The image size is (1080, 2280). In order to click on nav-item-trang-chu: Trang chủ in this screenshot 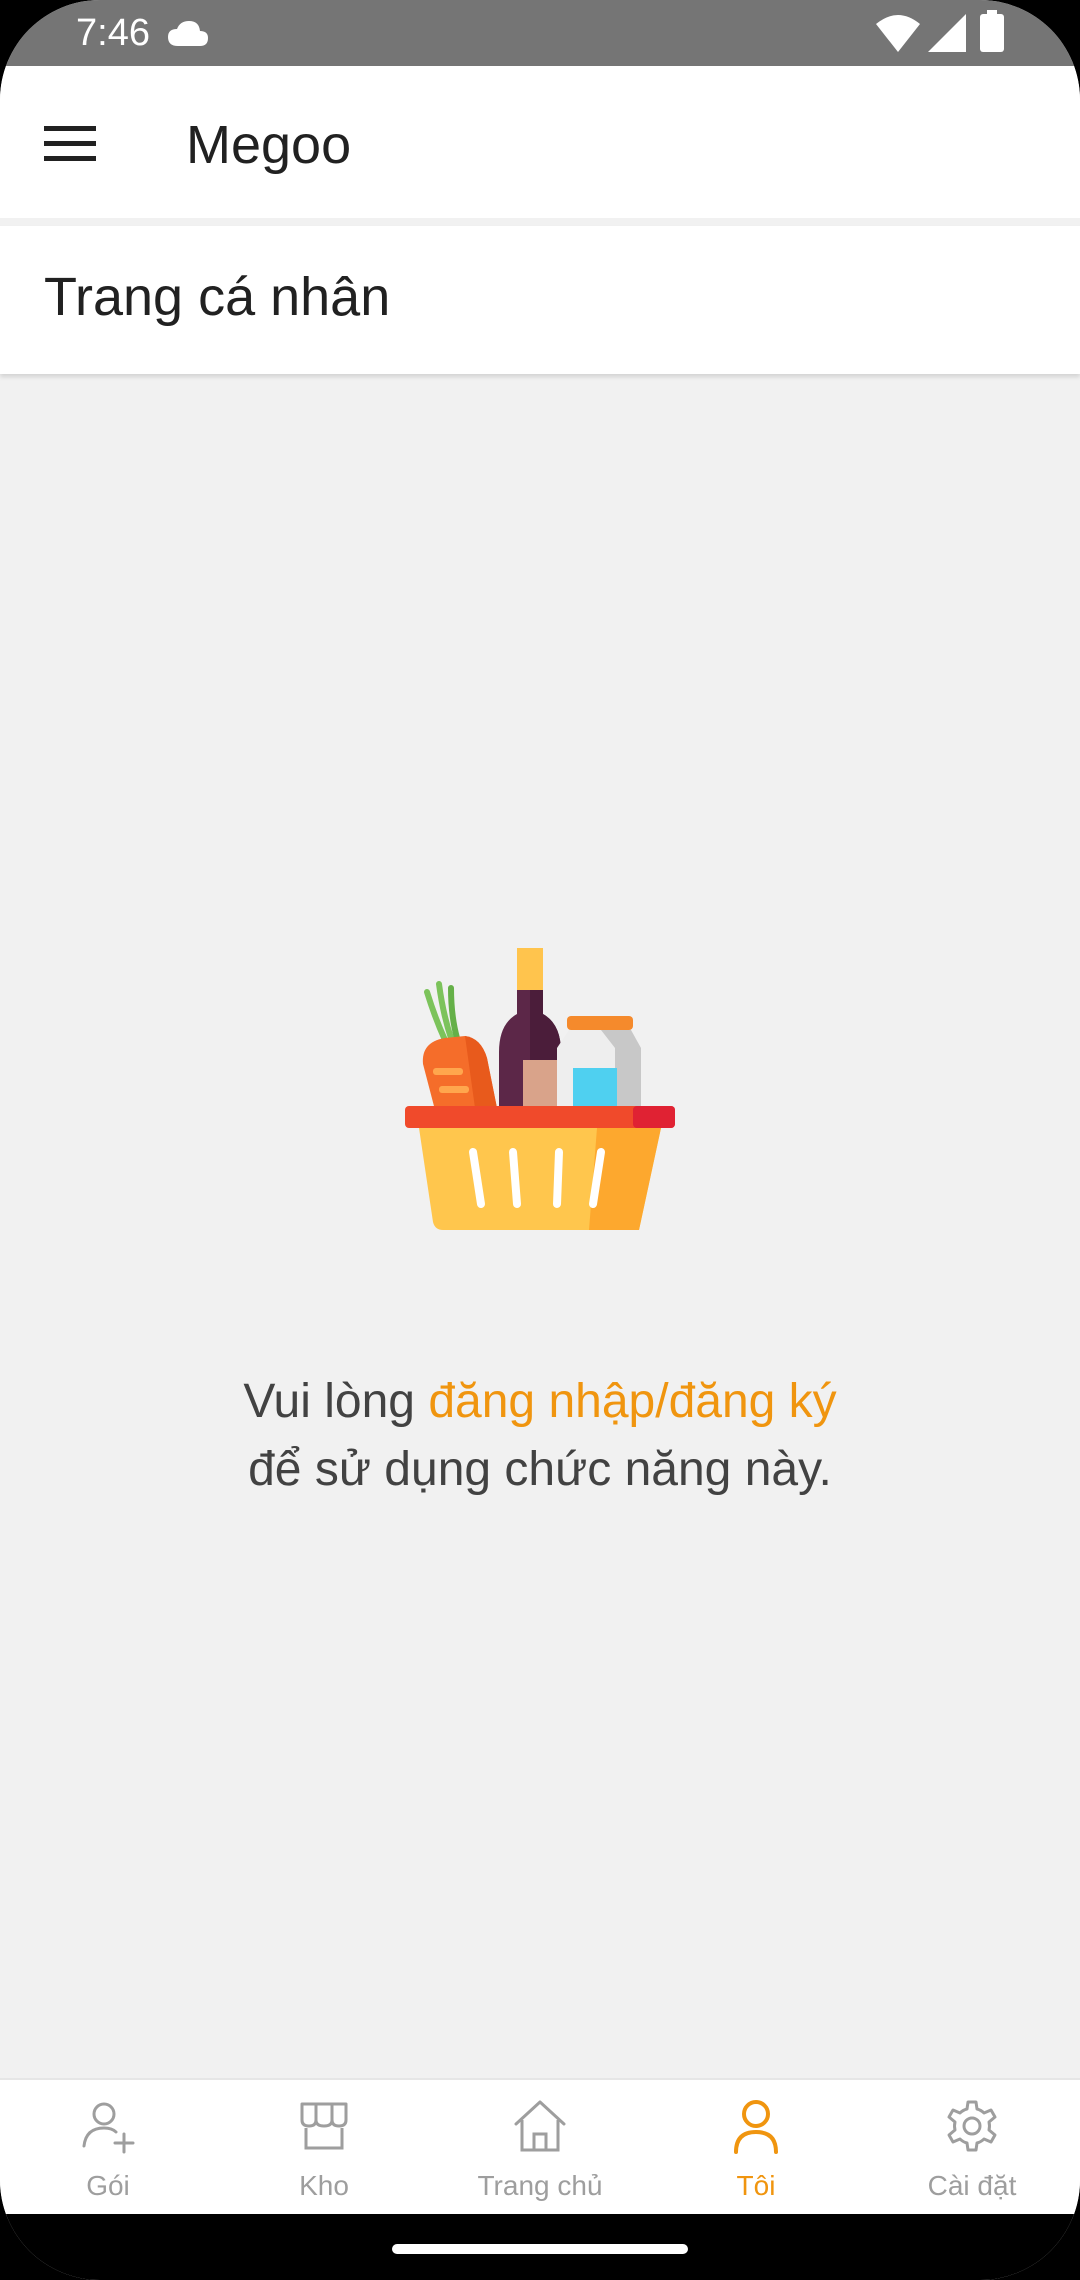, I will do `click(540, 2148)`.